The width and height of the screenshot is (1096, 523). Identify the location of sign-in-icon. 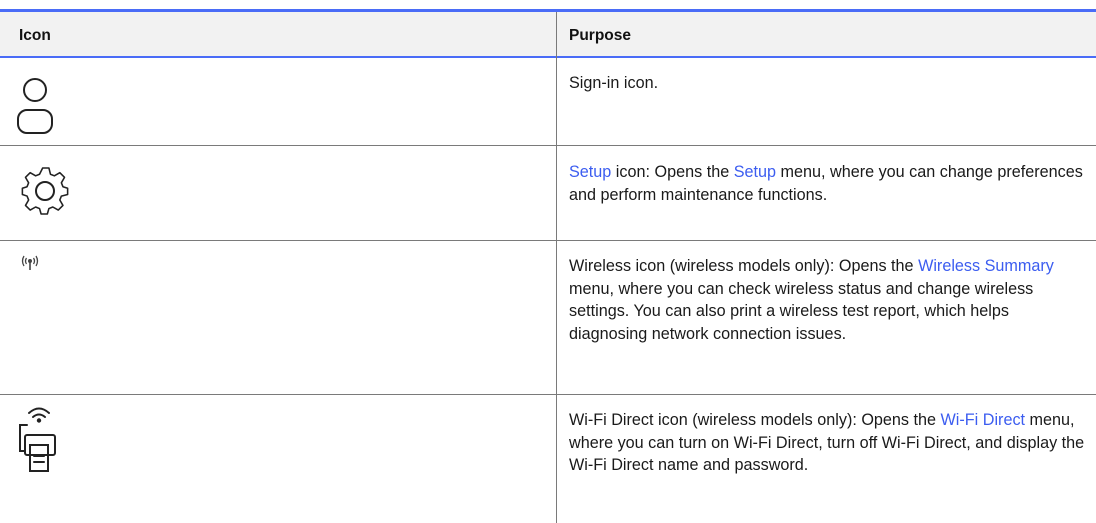
(35, 106).